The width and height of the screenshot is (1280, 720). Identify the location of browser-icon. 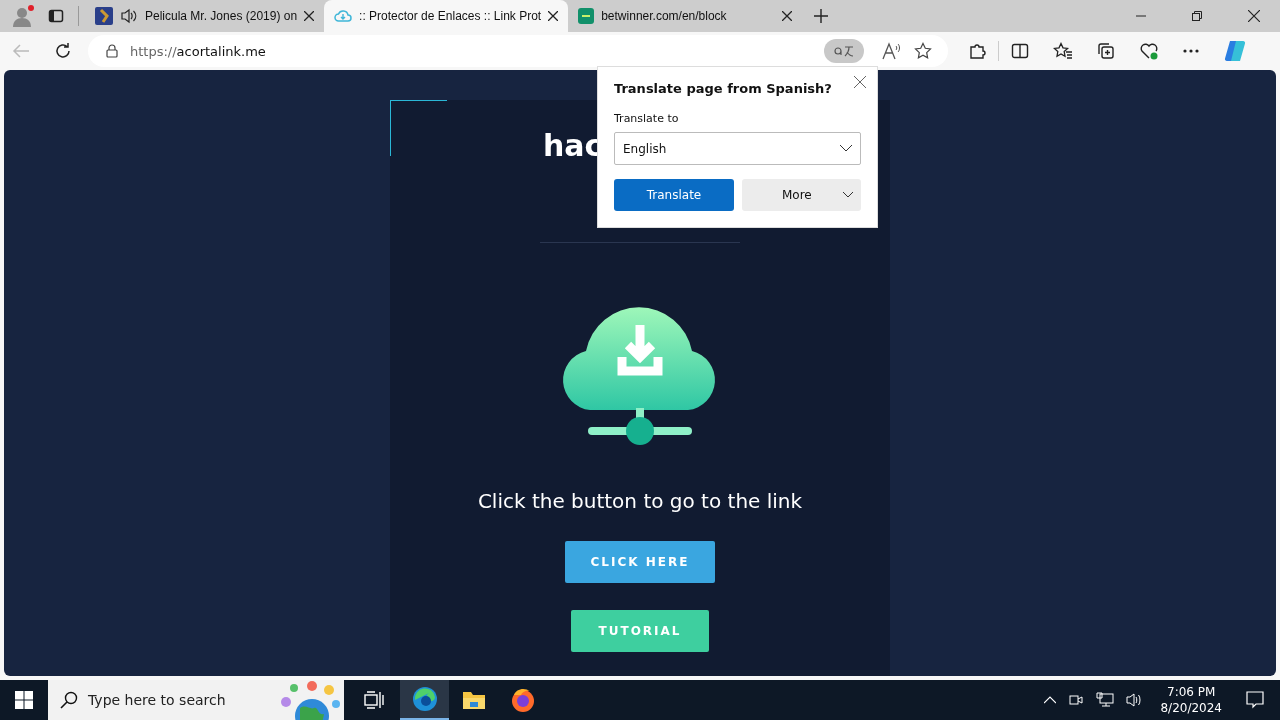
(424, 699).